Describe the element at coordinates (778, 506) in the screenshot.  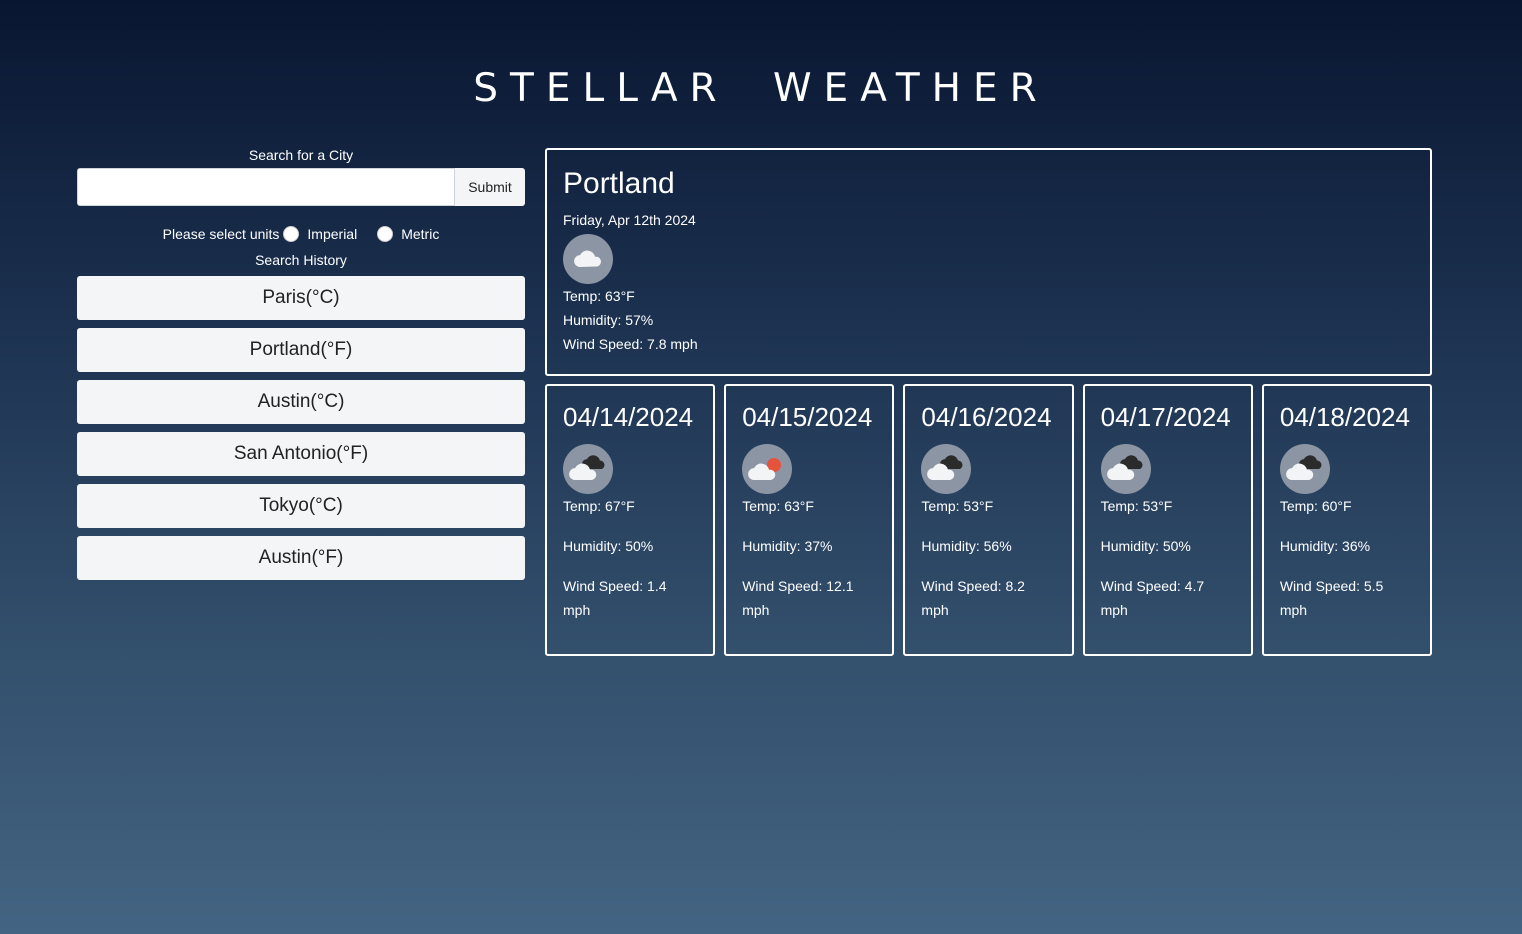
I see `forecast-temp: Temp: 63°F` at that location.